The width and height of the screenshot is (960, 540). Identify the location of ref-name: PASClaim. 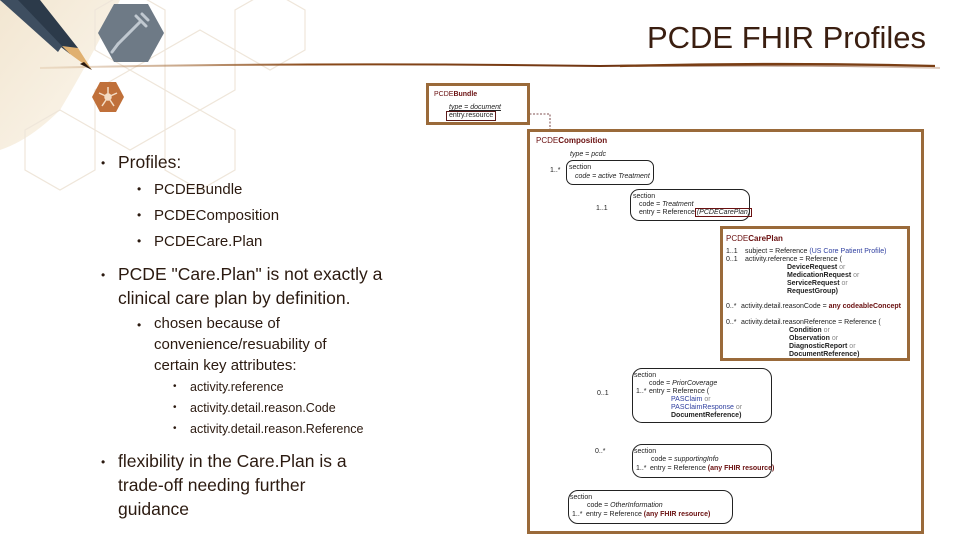
(687, 399).